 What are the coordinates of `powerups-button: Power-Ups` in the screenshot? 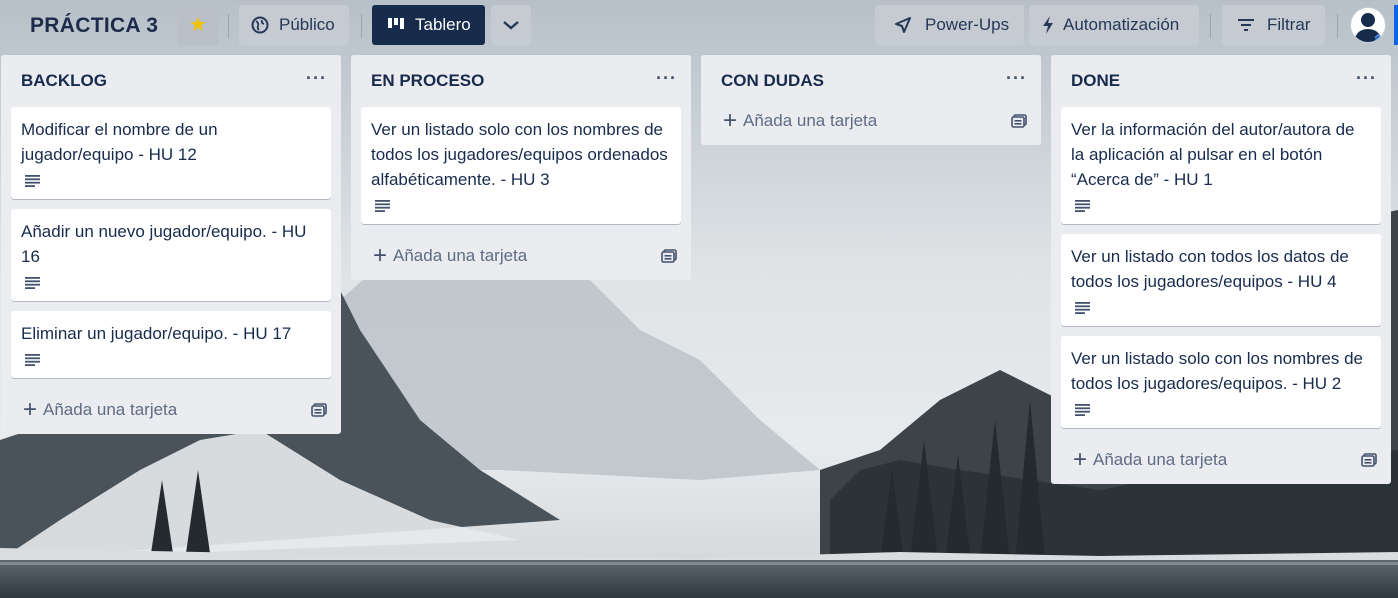 It's located at (949, 25).